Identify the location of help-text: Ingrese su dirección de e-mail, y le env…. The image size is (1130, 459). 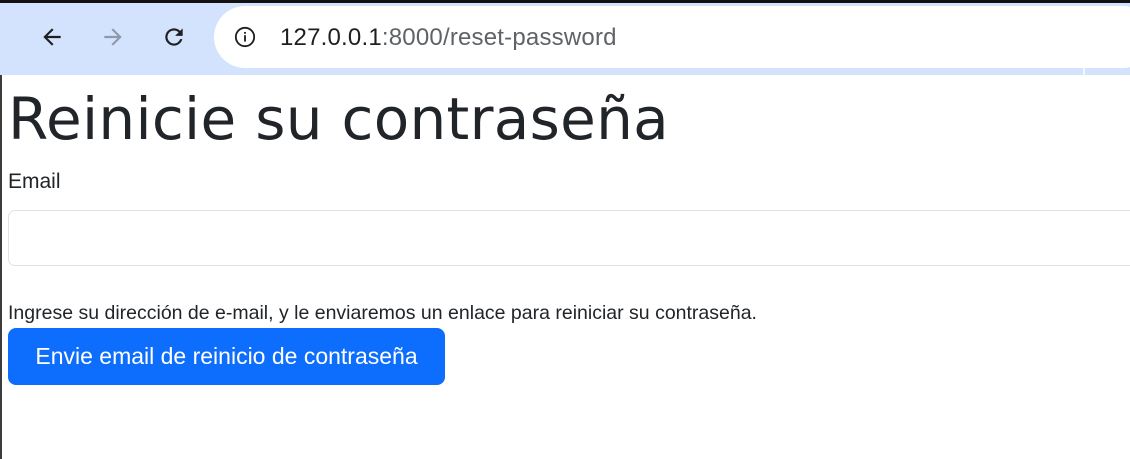
(382, 313).